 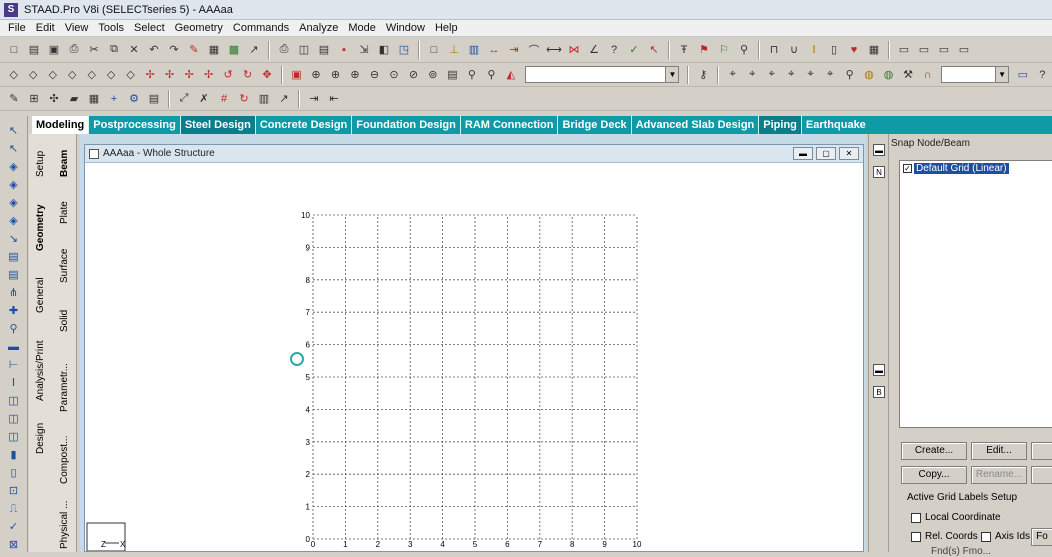 What do you see at coordinates (510, 125) in the screenshot?
I see `tab-ram-connection: RAM Connection` at bounding box center [510, 125].